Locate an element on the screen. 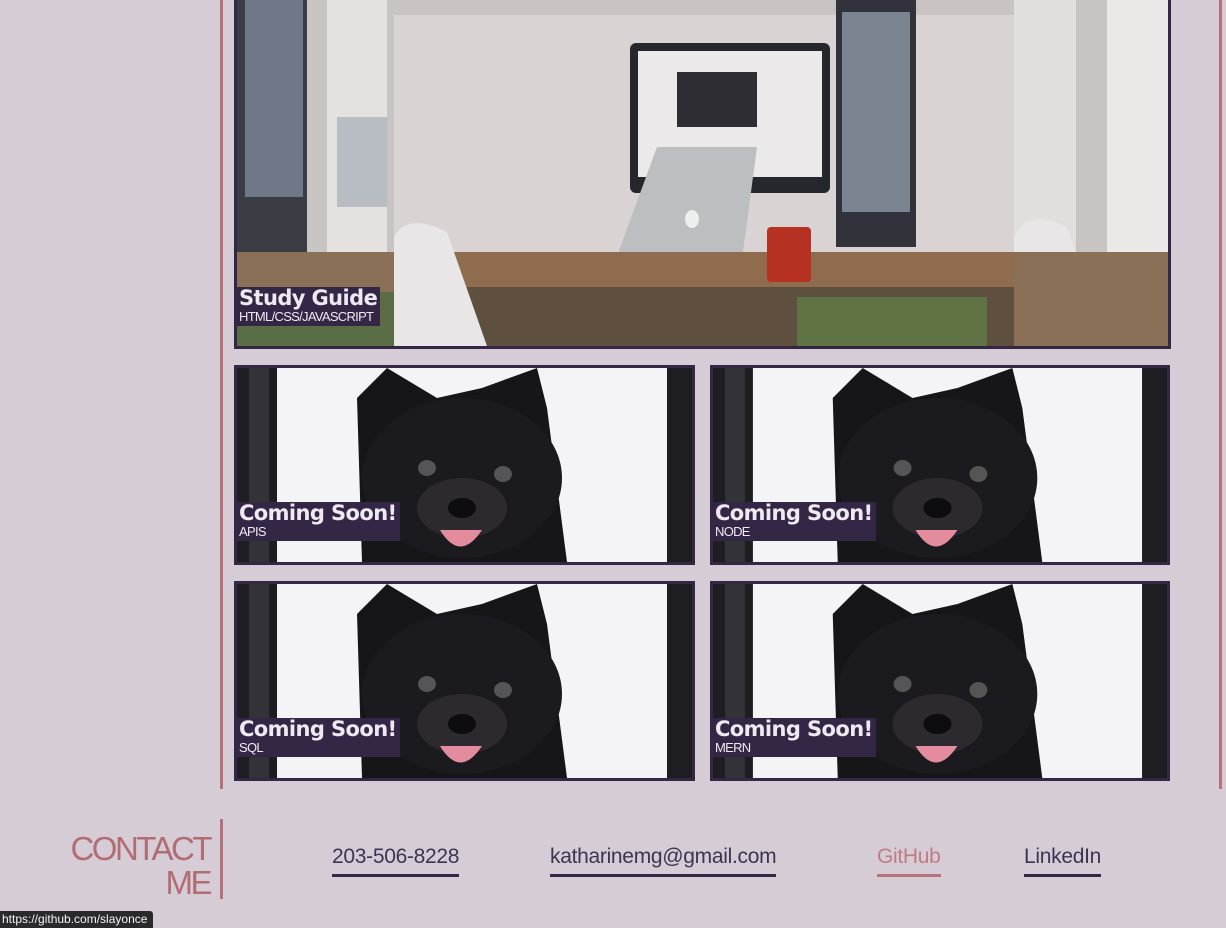  project-subtitle: HTML/CSS/JAVASCRIPT is located at coordinates (306, 316).